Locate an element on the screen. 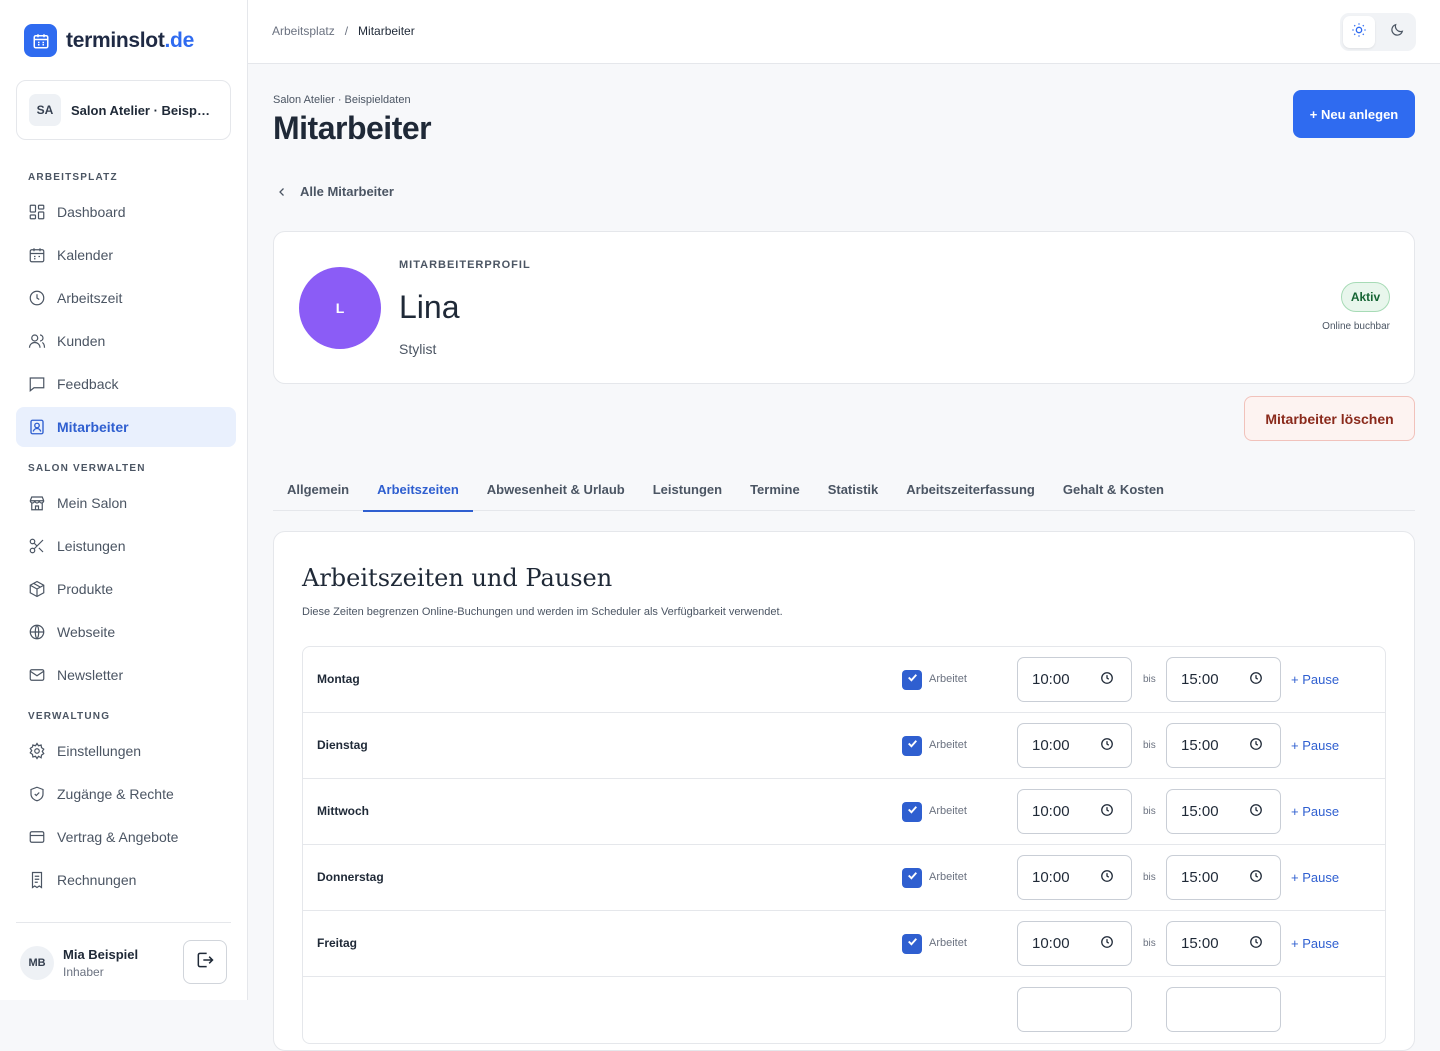 The height and width of the screenshot is (1051, 1440). mail-icon is located at coordinates (37, 675).